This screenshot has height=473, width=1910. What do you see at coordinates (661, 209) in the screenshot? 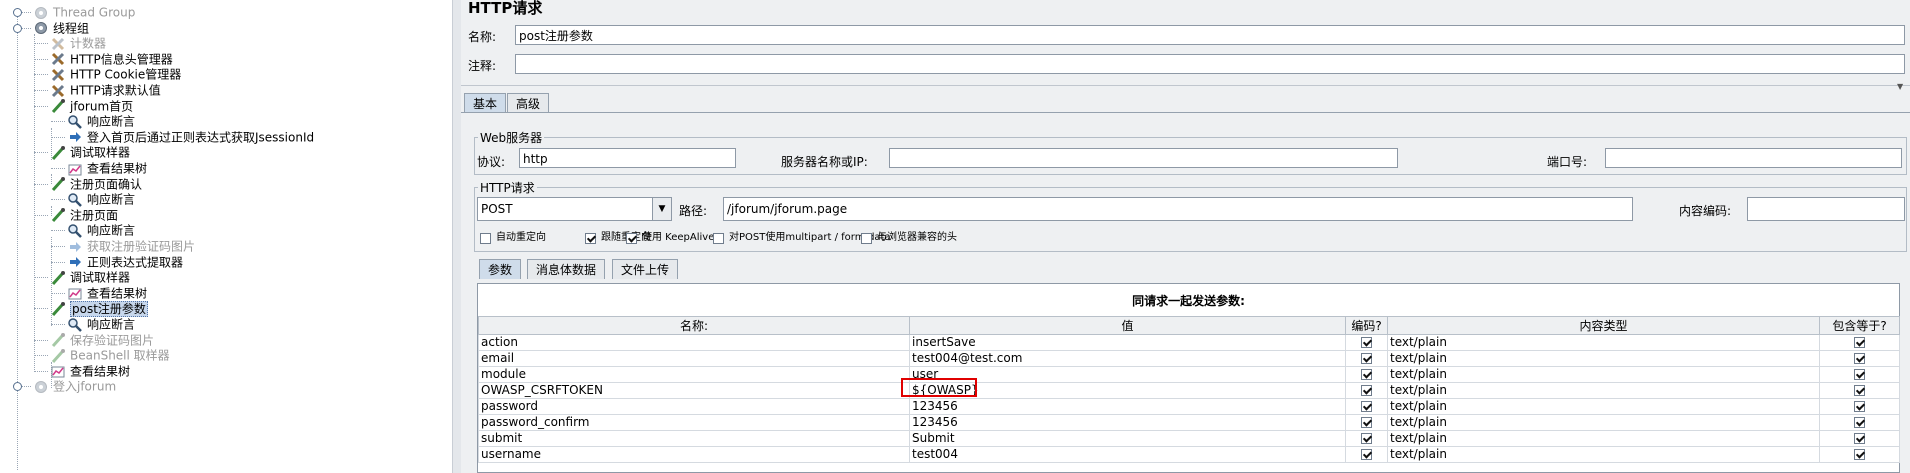
I see `chevron-down-icon: ▼` at bounding box center [661, 209].